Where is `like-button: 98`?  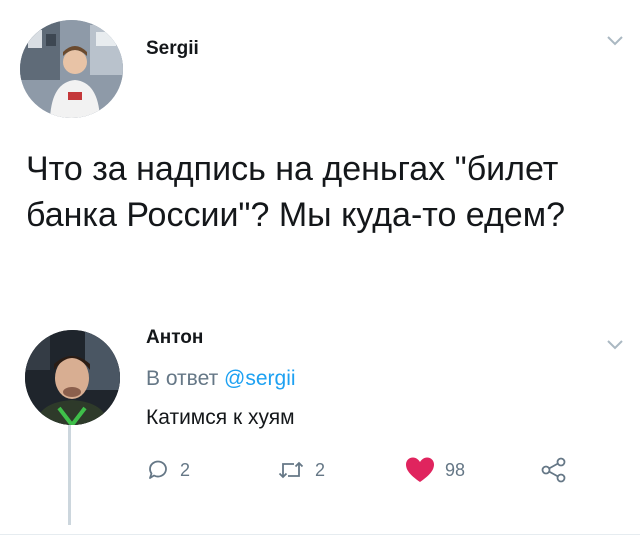 like-button: 98 is located at coordinates (435, 470).